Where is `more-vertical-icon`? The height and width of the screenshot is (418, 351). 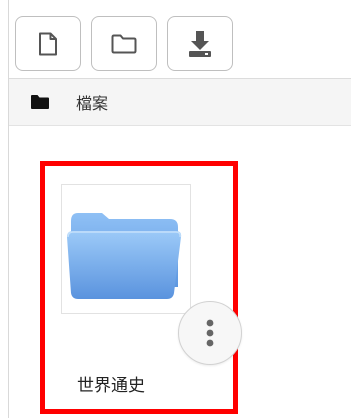 more-vertical-icon is located at coordinates (210, 333).